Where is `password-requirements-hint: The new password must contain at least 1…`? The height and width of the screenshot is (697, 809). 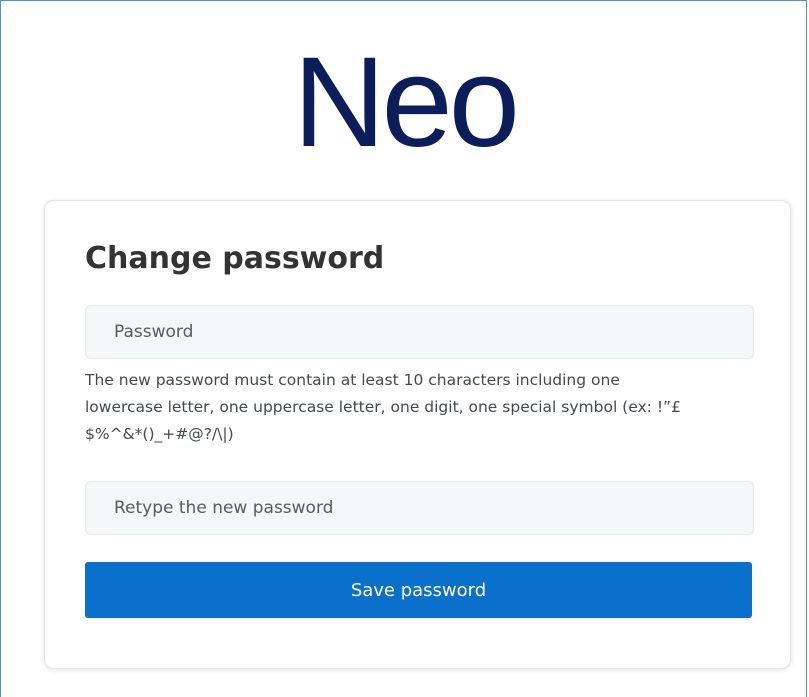 password-requirements-hint: The new password must contain at least 1… is located at coordinates (383, 407).